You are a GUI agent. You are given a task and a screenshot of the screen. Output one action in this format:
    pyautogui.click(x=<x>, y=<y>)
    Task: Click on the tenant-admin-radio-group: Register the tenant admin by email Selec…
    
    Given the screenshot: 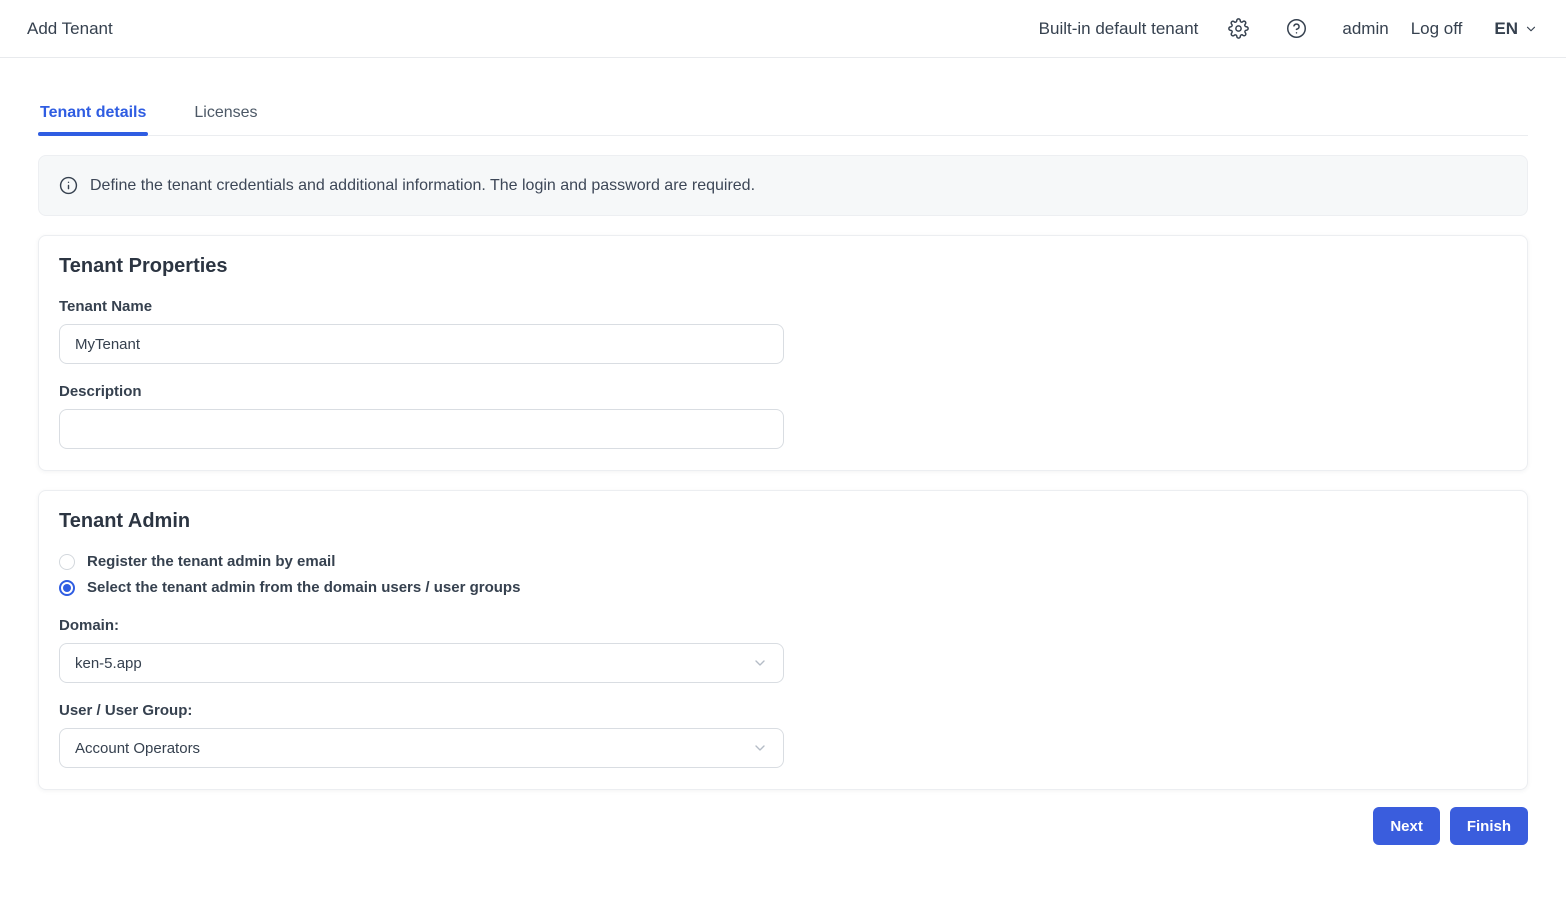 What is the action you would take?
    pyautogui.click(x=783, y=574)
    